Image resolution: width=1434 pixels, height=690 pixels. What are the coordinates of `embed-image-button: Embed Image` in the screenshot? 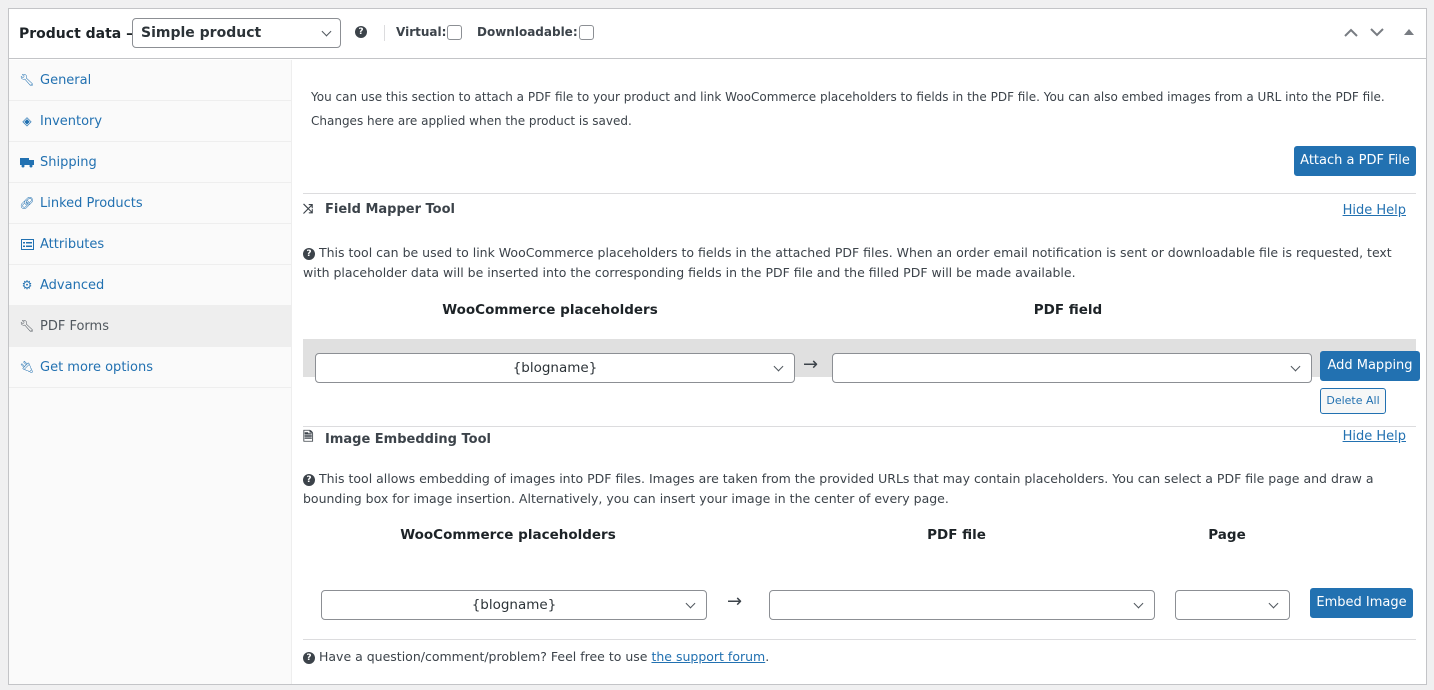 It's located at (1361, 603).